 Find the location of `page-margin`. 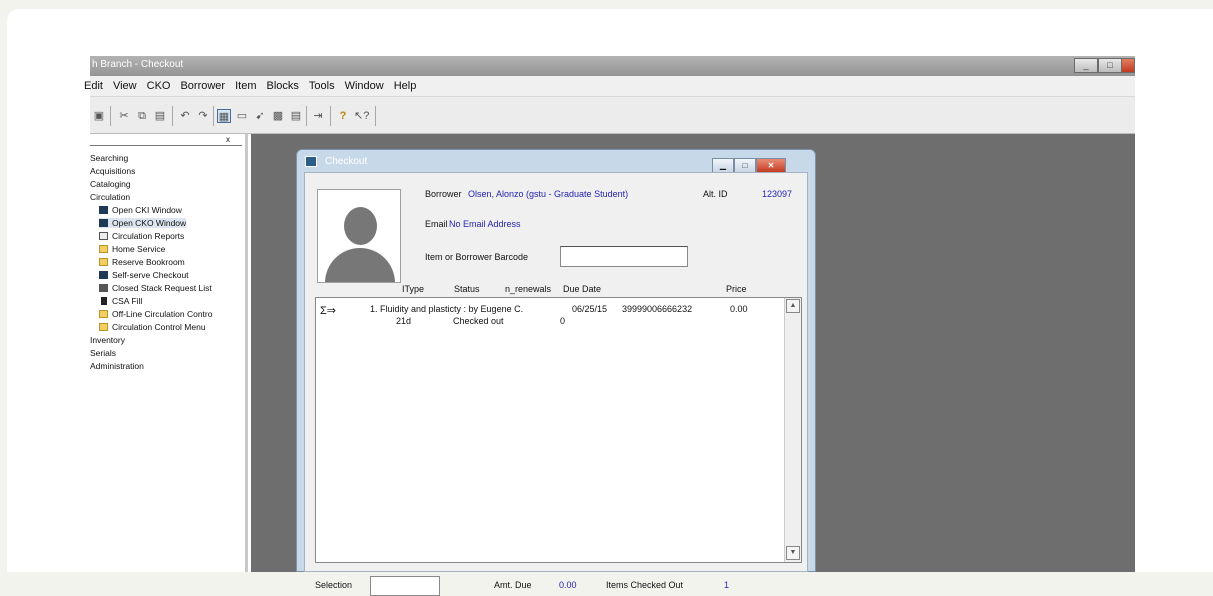

page-margin is located at coordinates (1174, 314).